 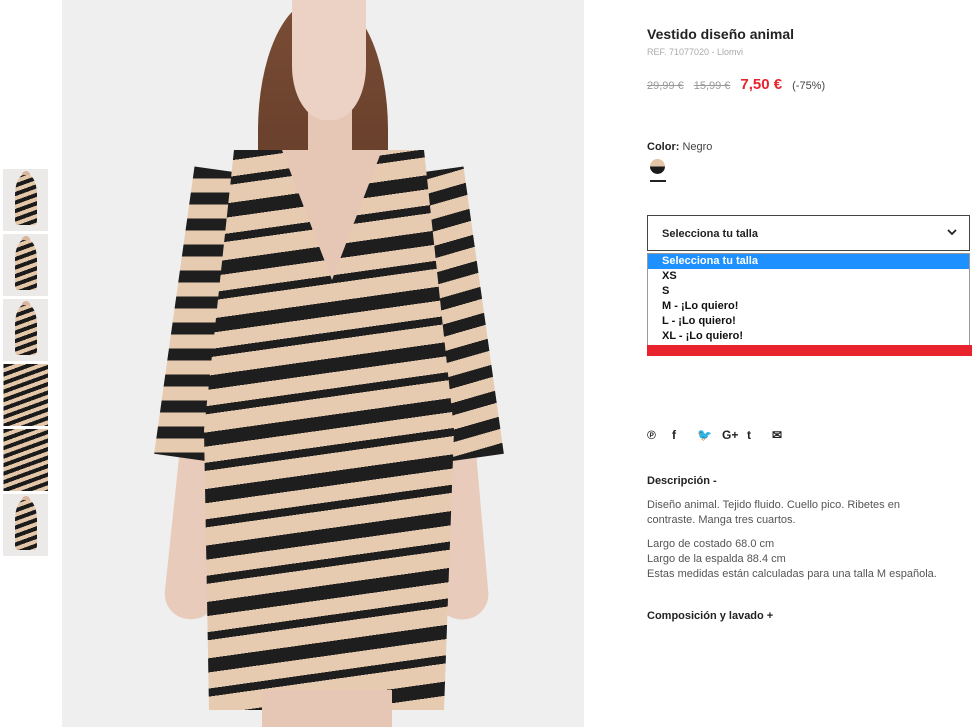 What do you see at coordinates (709, 435) in the screenshot?
I see `twitter-icon: 🐦` at bounding box center [709, 435].